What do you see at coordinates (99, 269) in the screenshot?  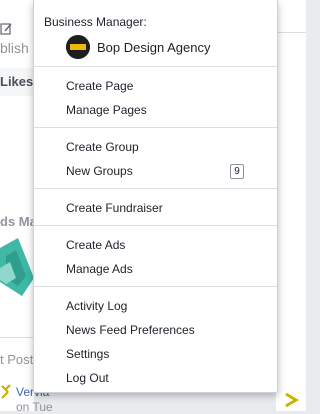 I see `manage-ads-item: Manage Ads` at bounding box center [99, 269].